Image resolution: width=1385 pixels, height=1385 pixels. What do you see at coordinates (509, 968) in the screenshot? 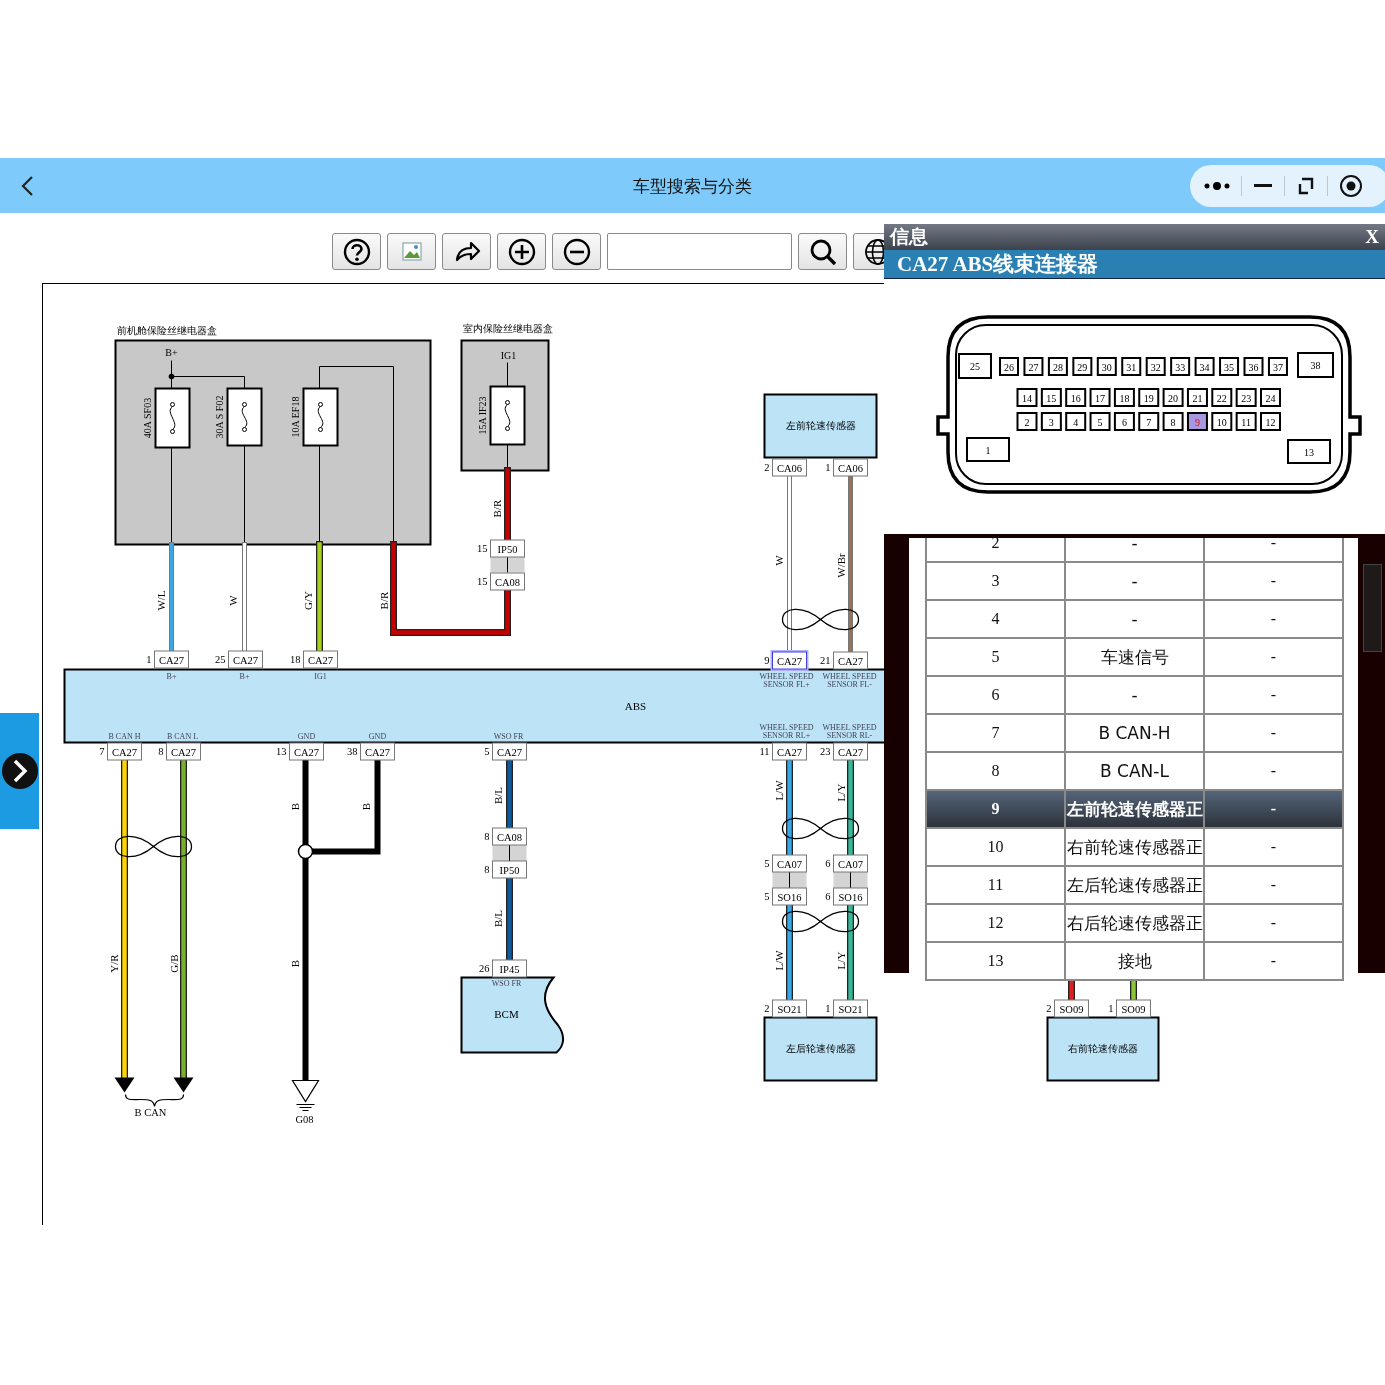
I see `connector-tag: IP45` at bounding box center [509, 968].